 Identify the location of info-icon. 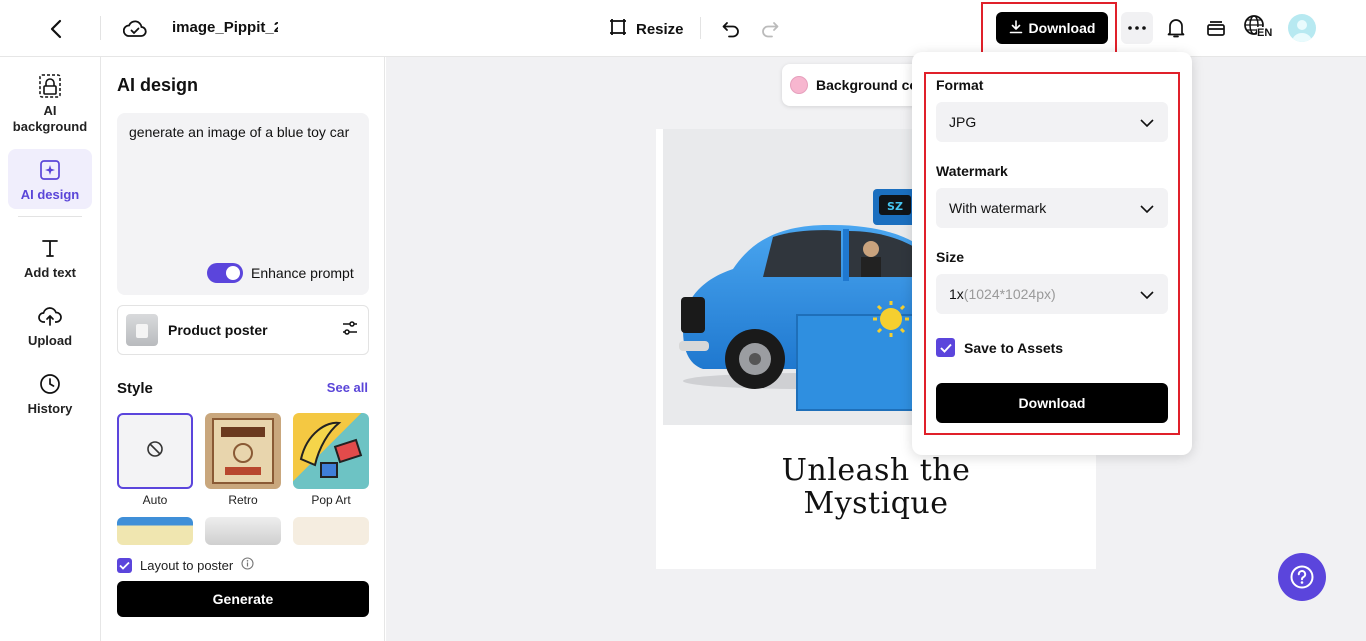
(247, 565).